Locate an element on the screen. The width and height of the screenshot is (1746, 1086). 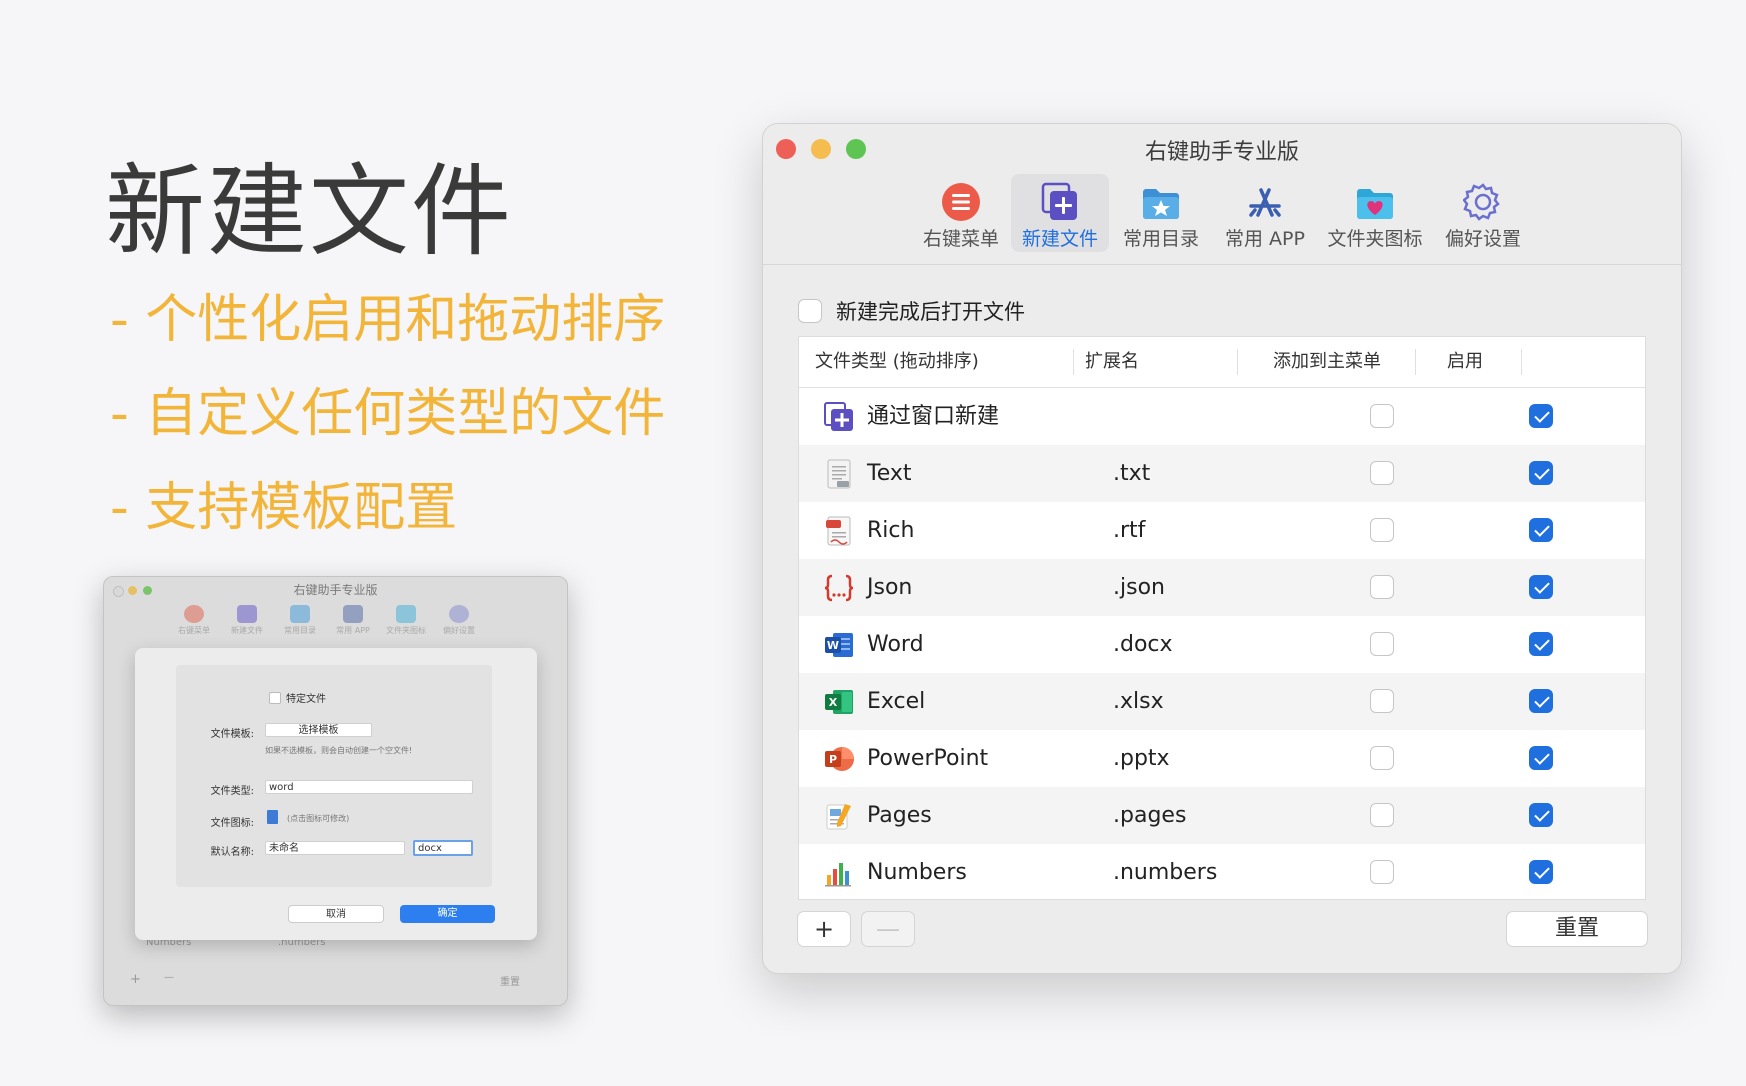
preview-tab-apps: 常用 APP is located at coordinates (353, 620).